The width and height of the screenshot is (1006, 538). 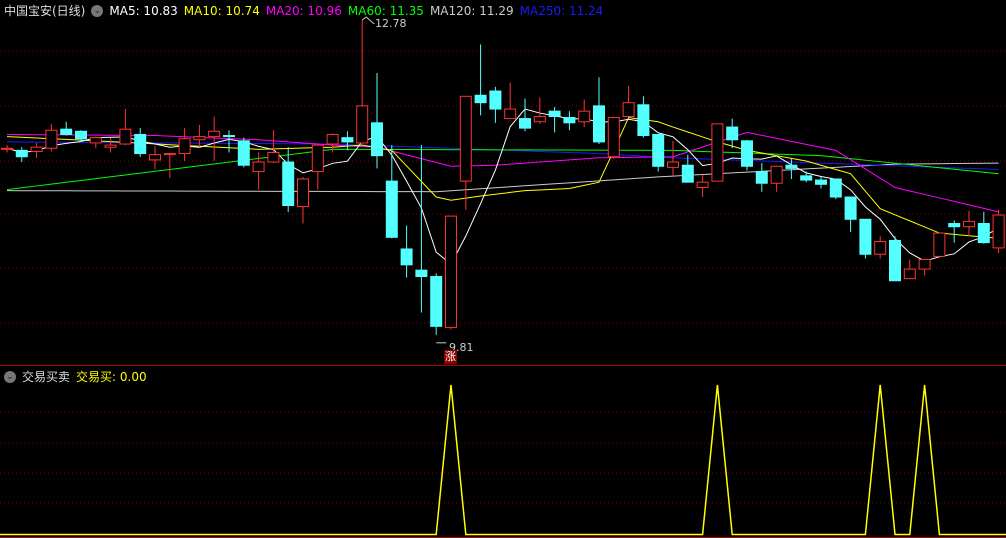 I want to click on high-price-label: 12.78, so click(x=391, y=23).